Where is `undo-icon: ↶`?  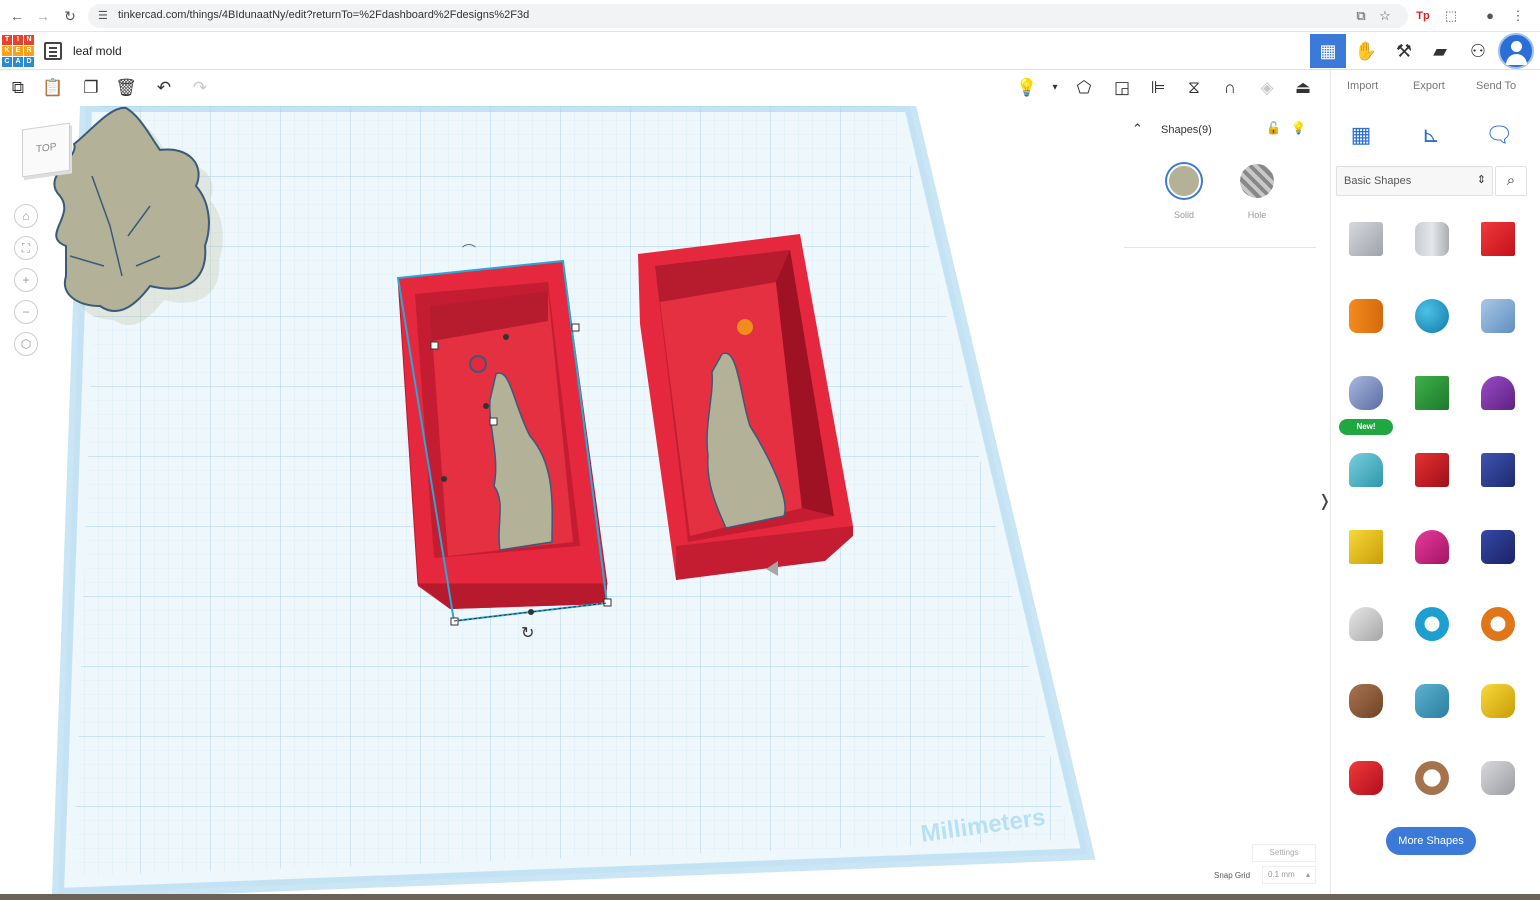
undo-icon: ↶ is located at coordinates (164, 88).